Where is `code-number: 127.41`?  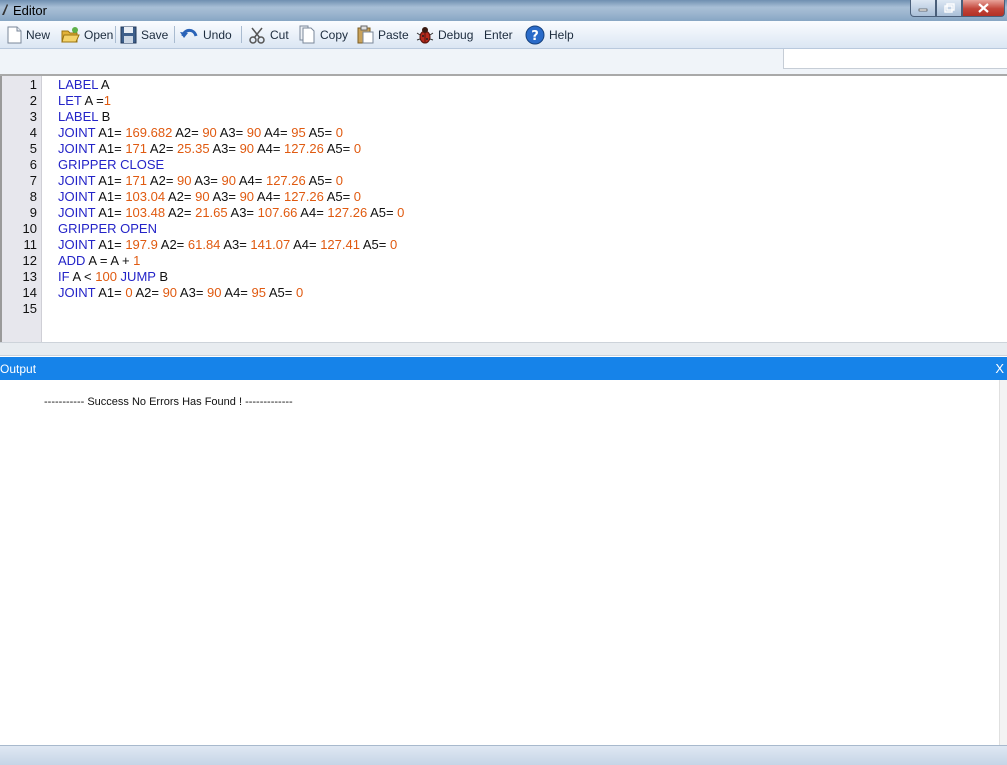
code-number: 127.41 is located at coordinates (340, 244).